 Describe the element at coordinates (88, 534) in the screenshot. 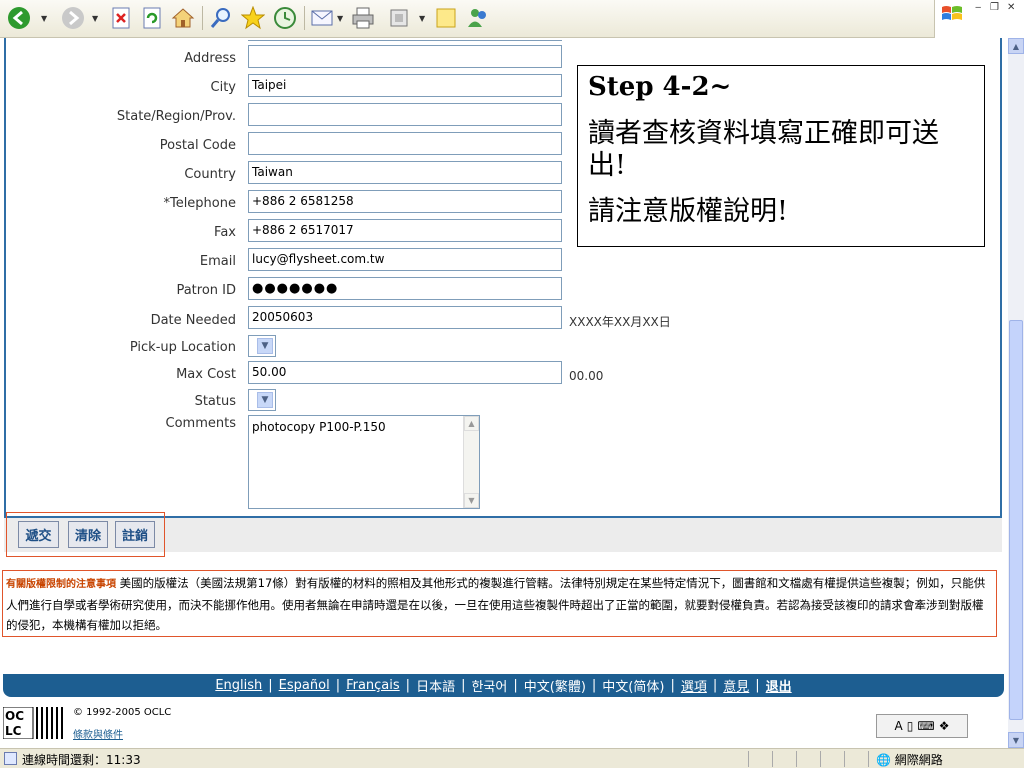

I see `clear-button: 清除` at that location.